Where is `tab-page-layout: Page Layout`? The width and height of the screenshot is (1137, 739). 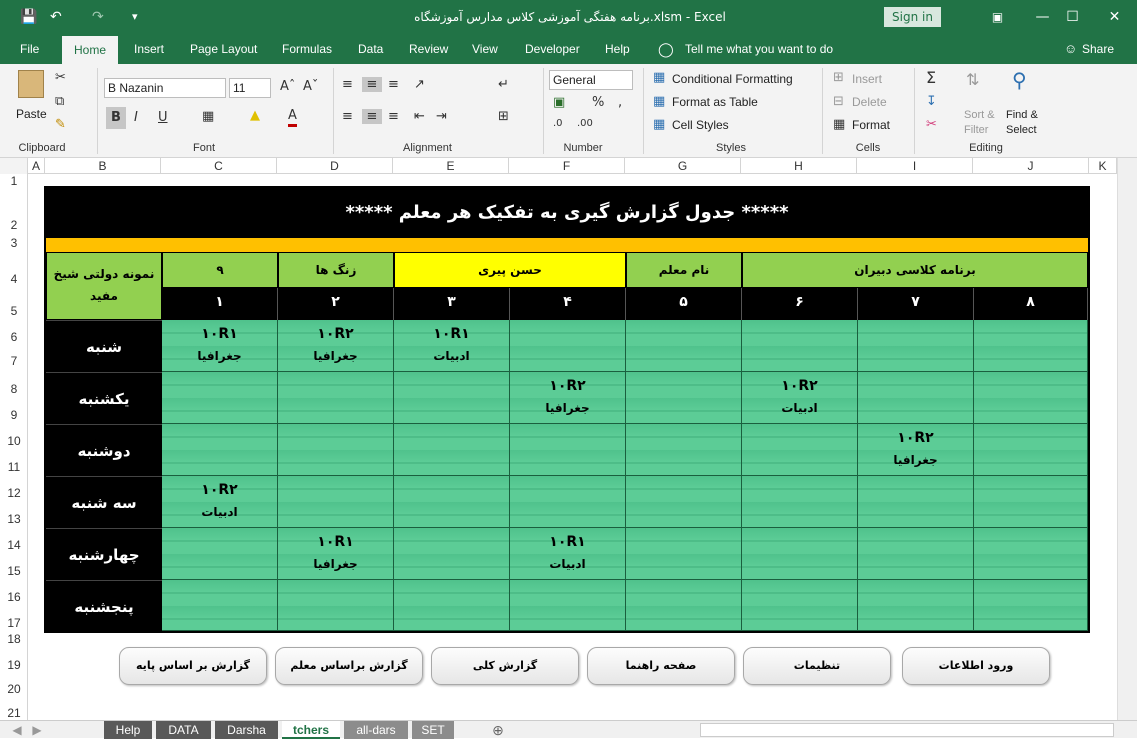
tab-page-layout: Page Layout is located at coordinates (223, 49).